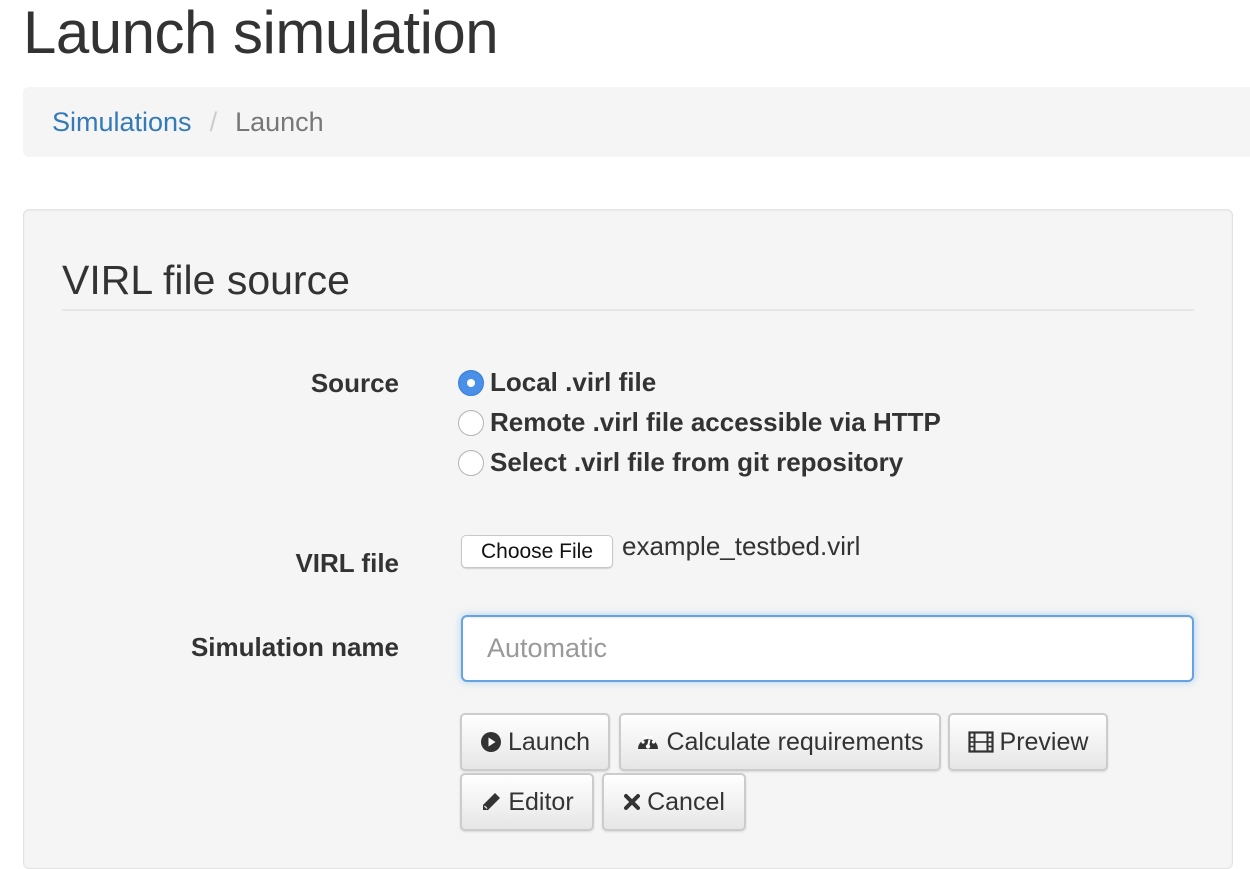 This screenshot has width=1250, height=869. Describe the element at coordinates (471, 422) in the screenshot. I see `radio-remote` at that location.